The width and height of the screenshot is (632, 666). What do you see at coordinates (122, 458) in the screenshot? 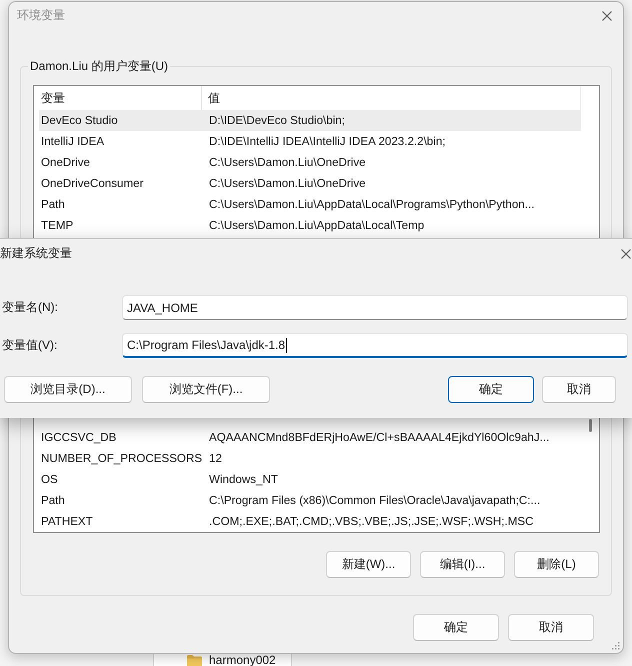
I see `table-cell-text: NUMBER_OF_PROCESSORS` at bounding box center [122, 458].